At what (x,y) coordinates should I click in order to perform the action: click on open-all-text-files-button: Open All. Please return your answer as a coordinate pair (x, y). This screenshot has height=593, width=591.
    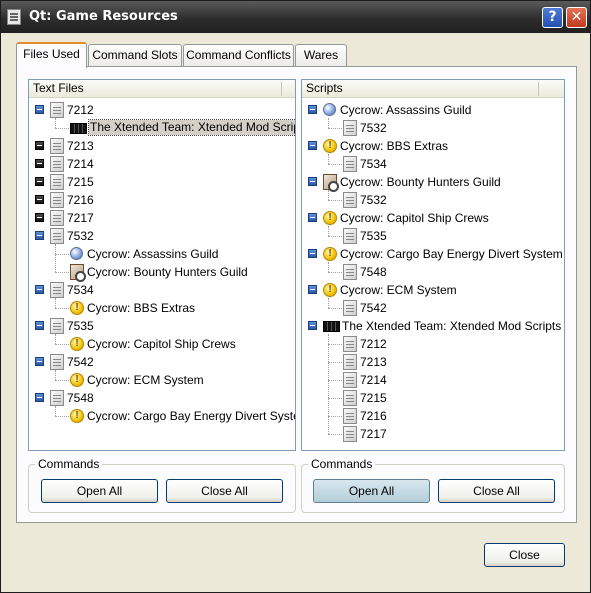
    Looking at the image, I should click on (99, 491).